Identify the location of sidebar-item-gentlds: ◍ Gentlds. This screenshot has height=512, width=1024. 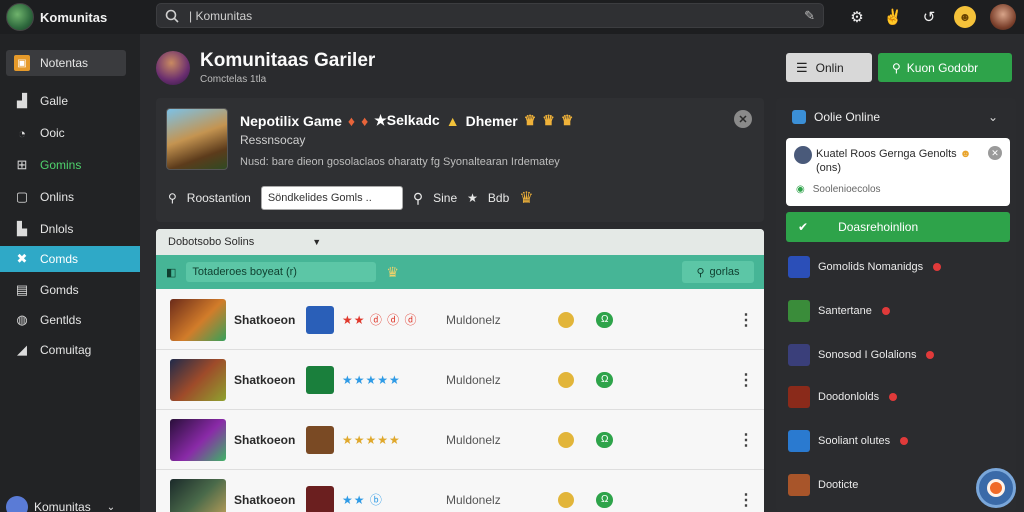
(73, 320).